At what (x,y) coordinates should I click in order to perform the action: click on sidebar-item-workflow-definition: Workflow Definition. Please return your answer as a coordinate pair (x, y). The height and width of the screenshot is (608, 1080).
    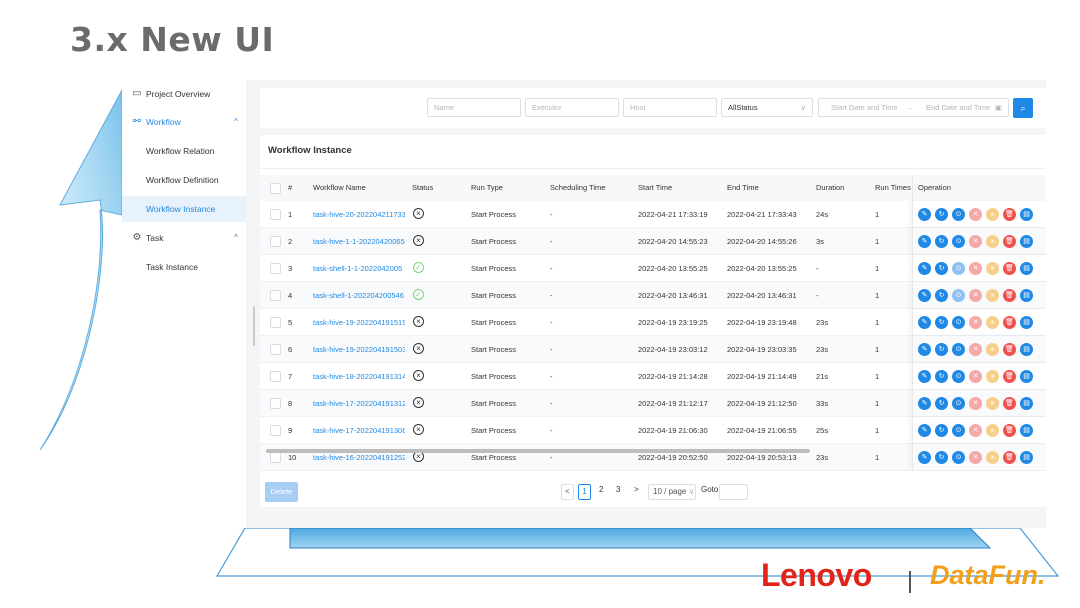
    Looking at the image, I should click on (184, 180).